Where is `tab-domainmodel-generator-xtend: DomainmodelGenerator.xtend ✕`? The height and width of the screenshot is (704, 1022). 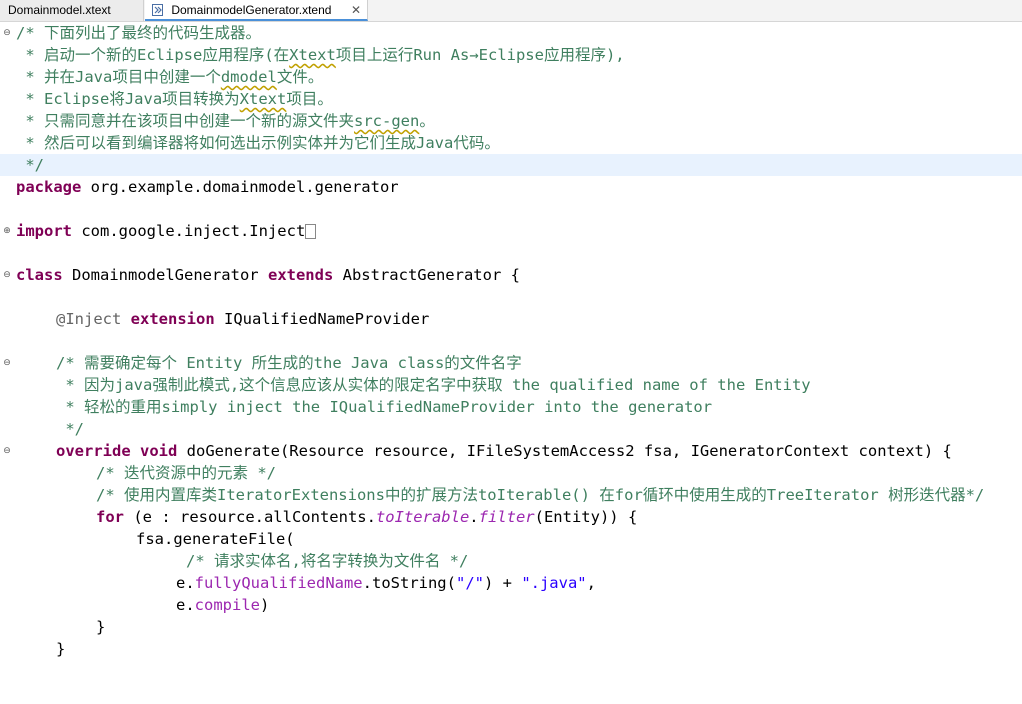 tab-domainmodel-generator-xtend: DomainmodelGenerator.xtend ✕ is located at coordinates (256, 10).